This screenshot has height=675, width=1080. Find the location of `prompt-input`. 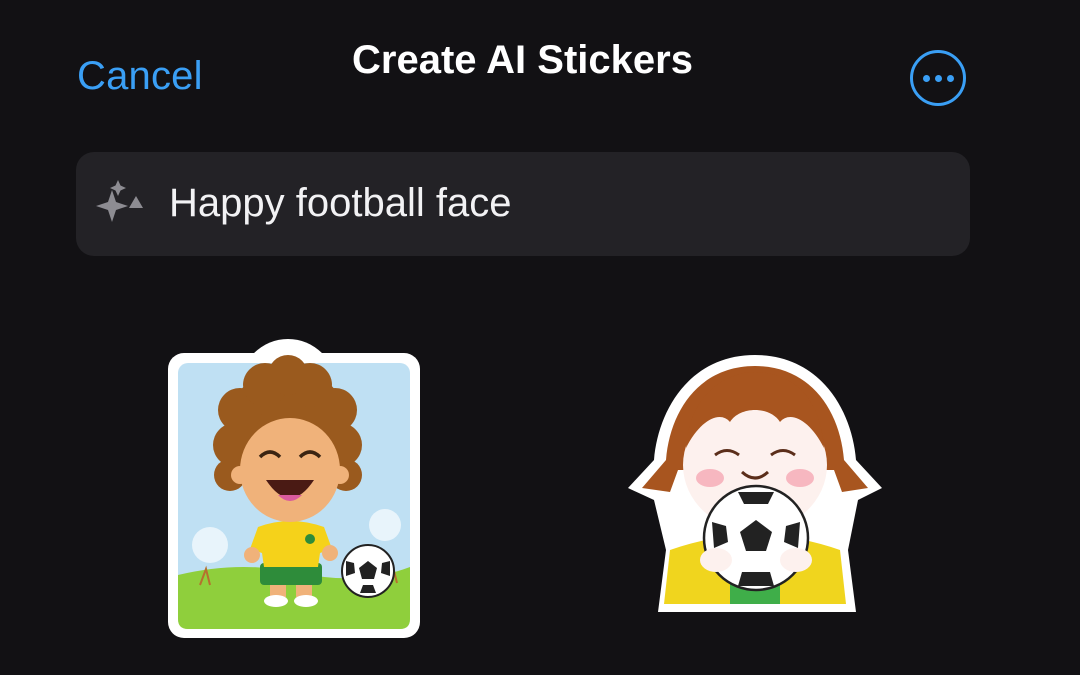

prompt-input is located at coordinates (549, 203).